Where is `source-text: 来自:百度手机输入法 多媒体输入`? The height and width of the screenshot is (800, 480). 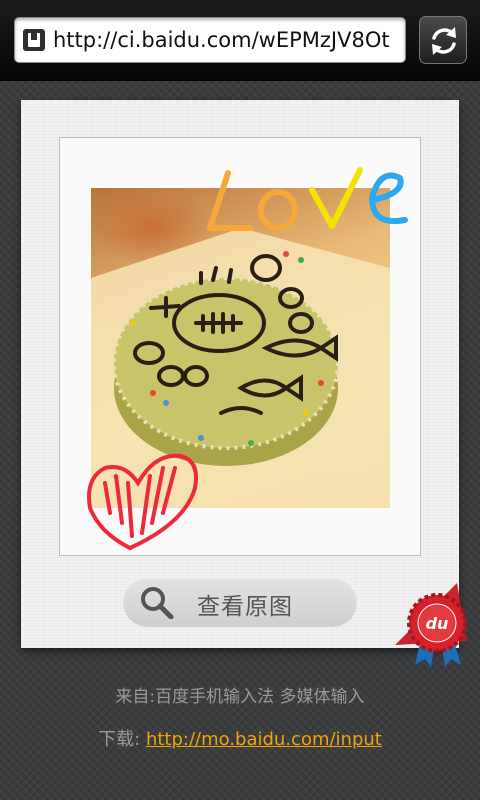
source-text: 来自:百度手机输入法 多媒体输入 is located at coordinates (240, 697).